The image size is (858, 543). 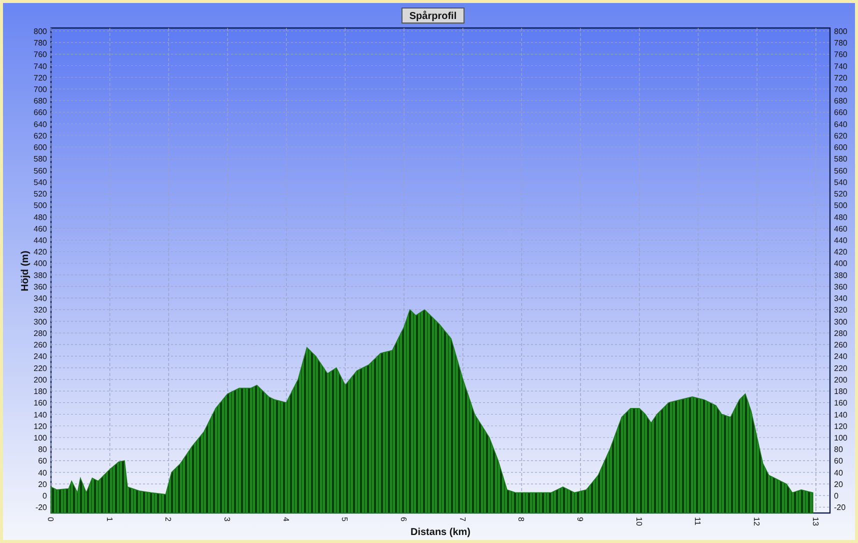 I want to click on chart-title: Spårprofil, so click(x=433, y=16).